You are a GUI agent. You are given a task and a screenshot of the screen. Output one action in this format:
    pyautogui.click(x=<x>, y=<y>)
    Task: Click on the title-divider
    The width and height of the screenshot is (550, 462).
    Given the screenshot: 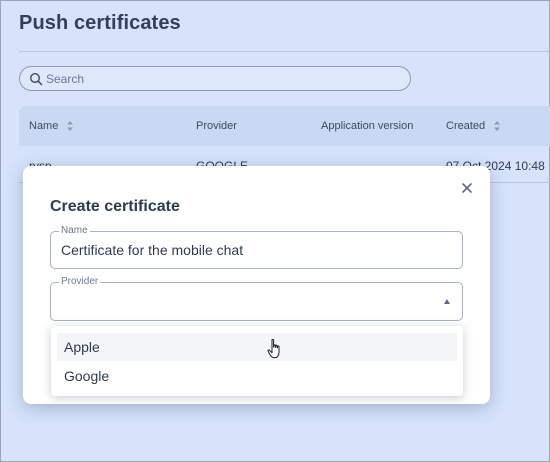 What is the action you would take?
    pyautogui.click(x=284, y=51)
    